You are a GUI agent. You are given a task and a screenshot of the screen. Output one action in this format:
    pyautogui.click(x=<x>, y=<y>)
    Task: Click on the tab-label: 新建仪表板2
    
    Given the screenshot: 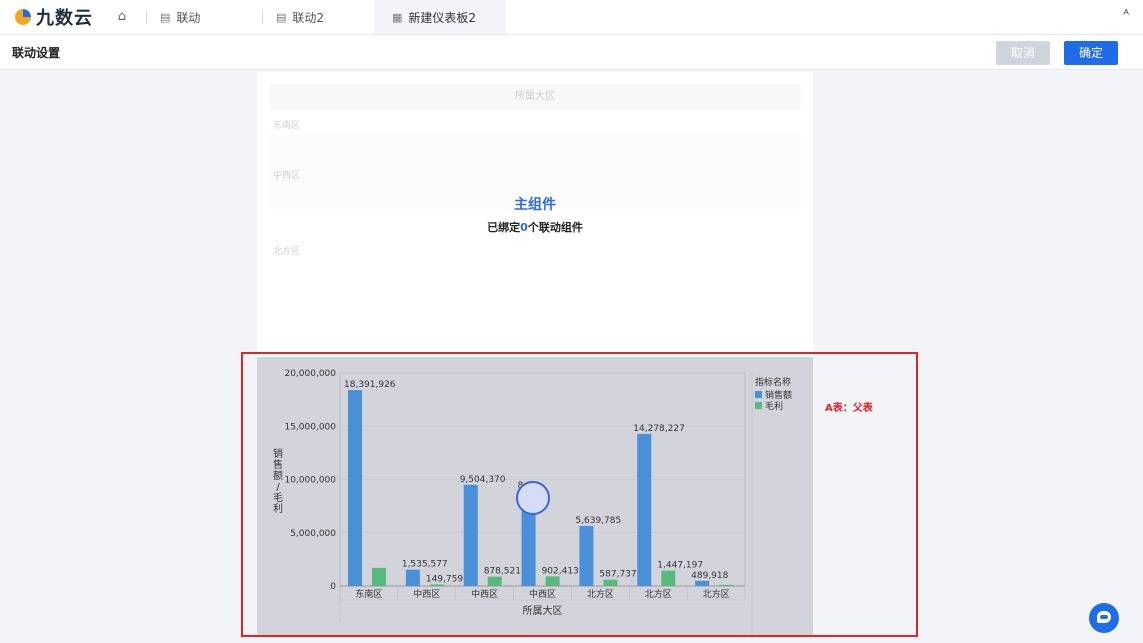 What is the action you would take?
    pyautogui.click(x=442, y=17)
    